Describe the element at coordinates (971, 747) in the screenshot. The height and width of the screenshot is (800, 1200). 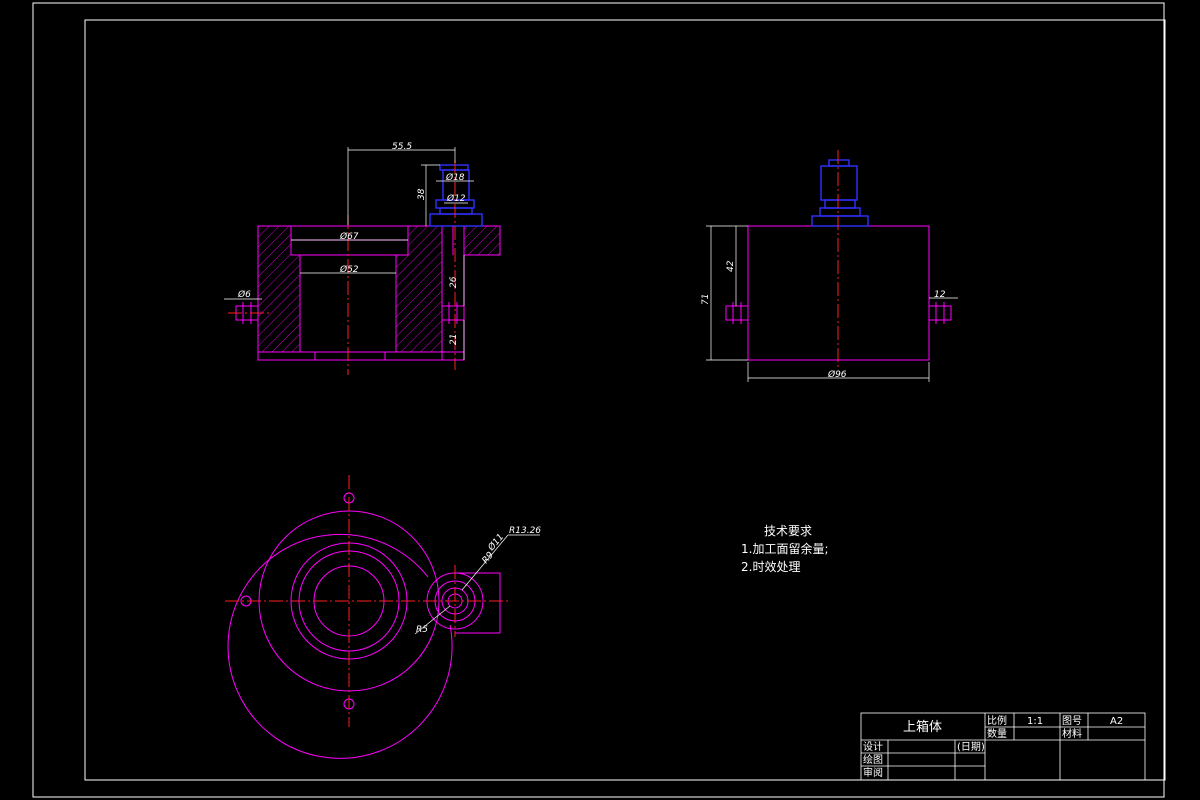
I see `date-label: (日期)` at that location.